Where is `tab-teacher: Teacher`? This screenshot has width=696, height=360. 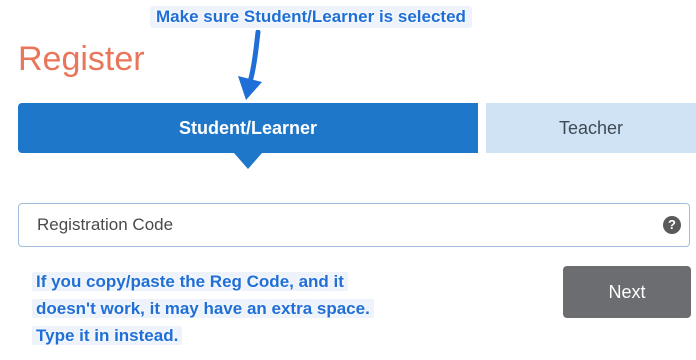 tab-teacher: Teacher is located at coordinates (591, 128).